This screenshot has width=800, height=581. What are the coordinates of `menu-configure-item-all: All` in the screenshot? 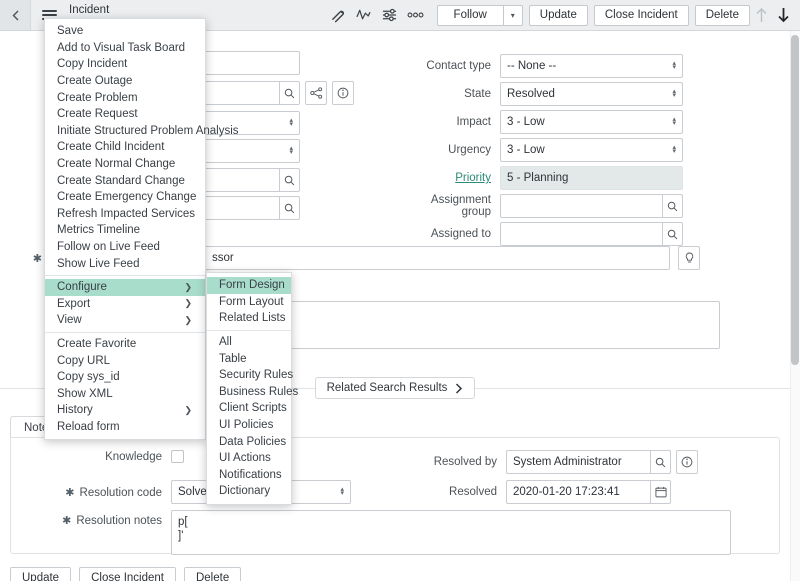 It's located at (249, 342).